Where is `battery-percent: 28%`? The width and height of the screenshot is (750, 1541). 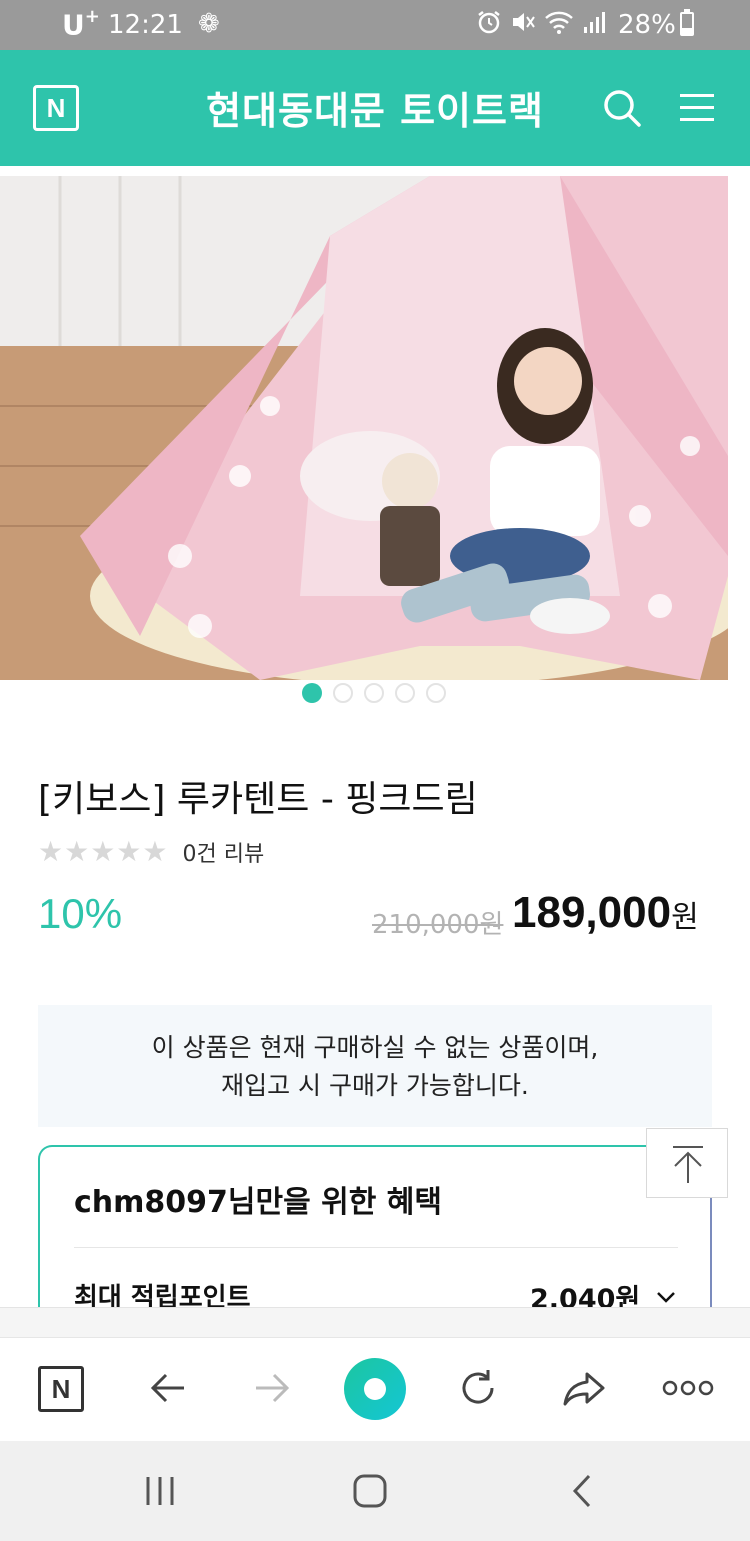 battery-percent: 28% is located at coordinates (647, 25).